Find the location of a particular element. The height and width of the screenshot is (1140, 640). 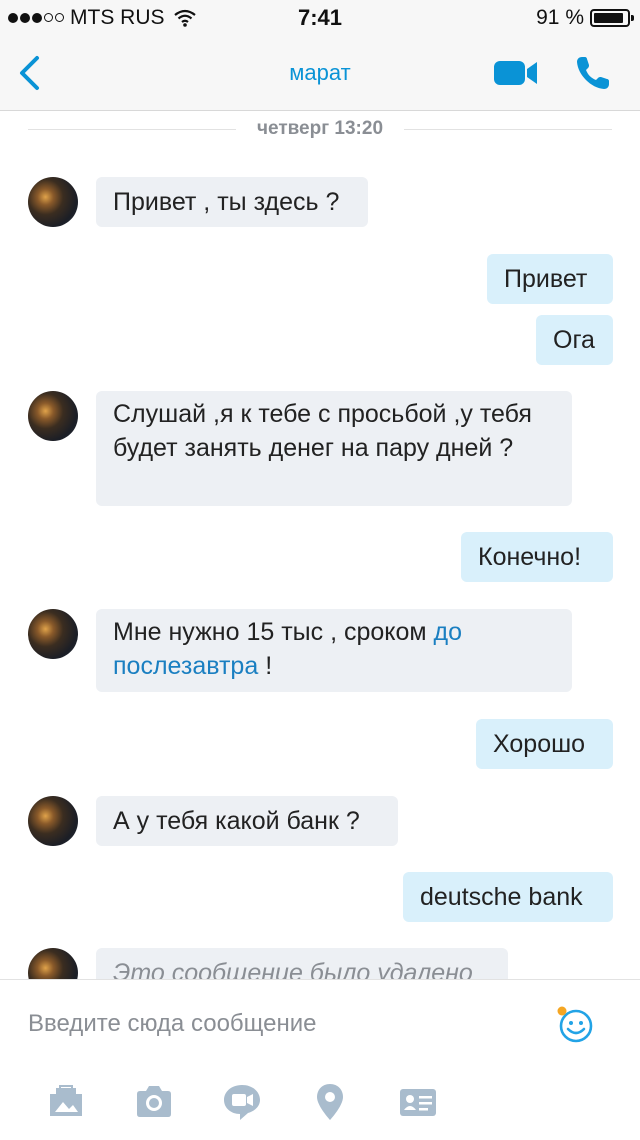

message-text: Привет , ты здесь ? is located at coordinates (226, 202).